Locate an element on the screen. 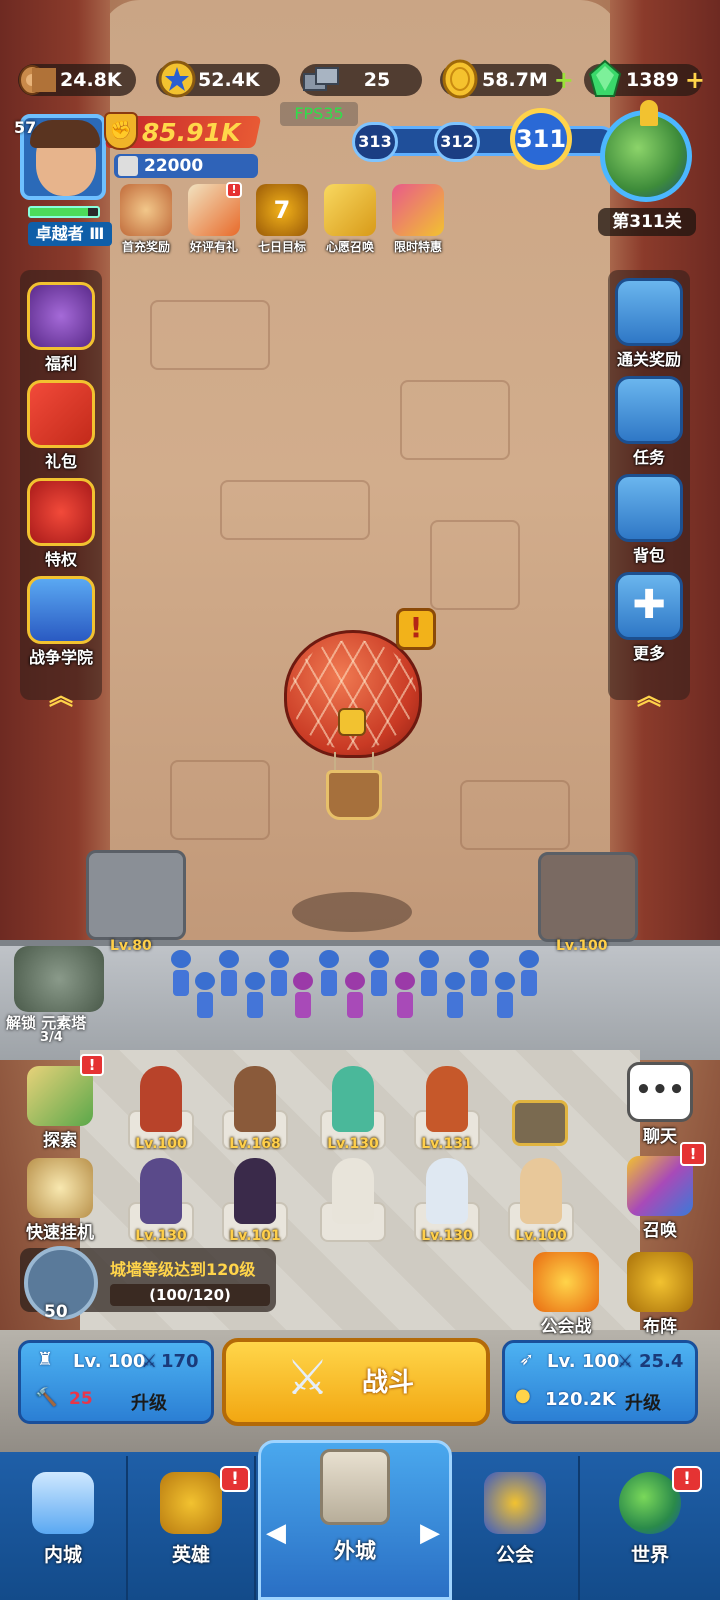 This screenshot has height=1600, width=720. menu-welfare: 福利 is located at coordinates (61, 328).